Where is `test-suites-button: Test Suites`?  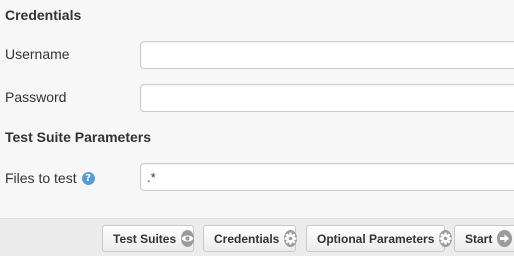 test-suites-button: Test Suites is located at coordinates (148, 238).